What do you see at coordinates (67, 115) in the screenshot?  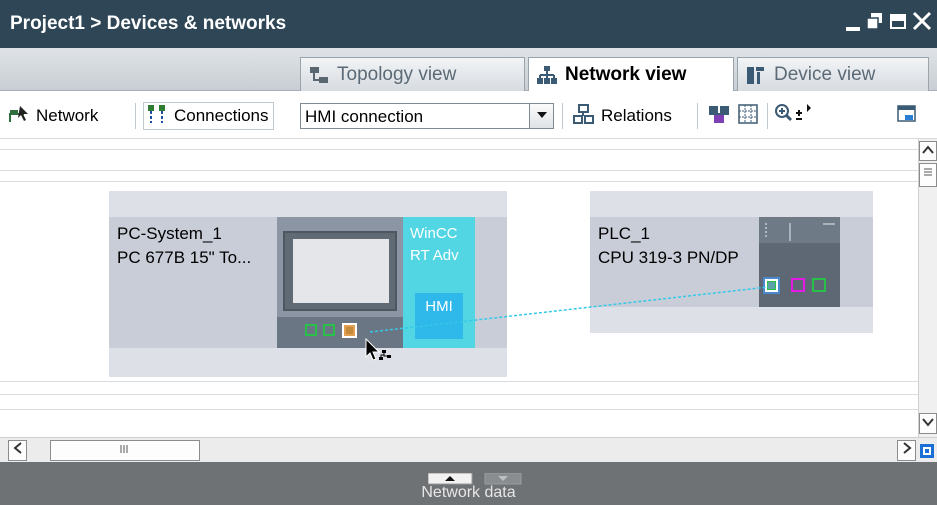 I see `network-label: Network` at bounding box center [67, 115].